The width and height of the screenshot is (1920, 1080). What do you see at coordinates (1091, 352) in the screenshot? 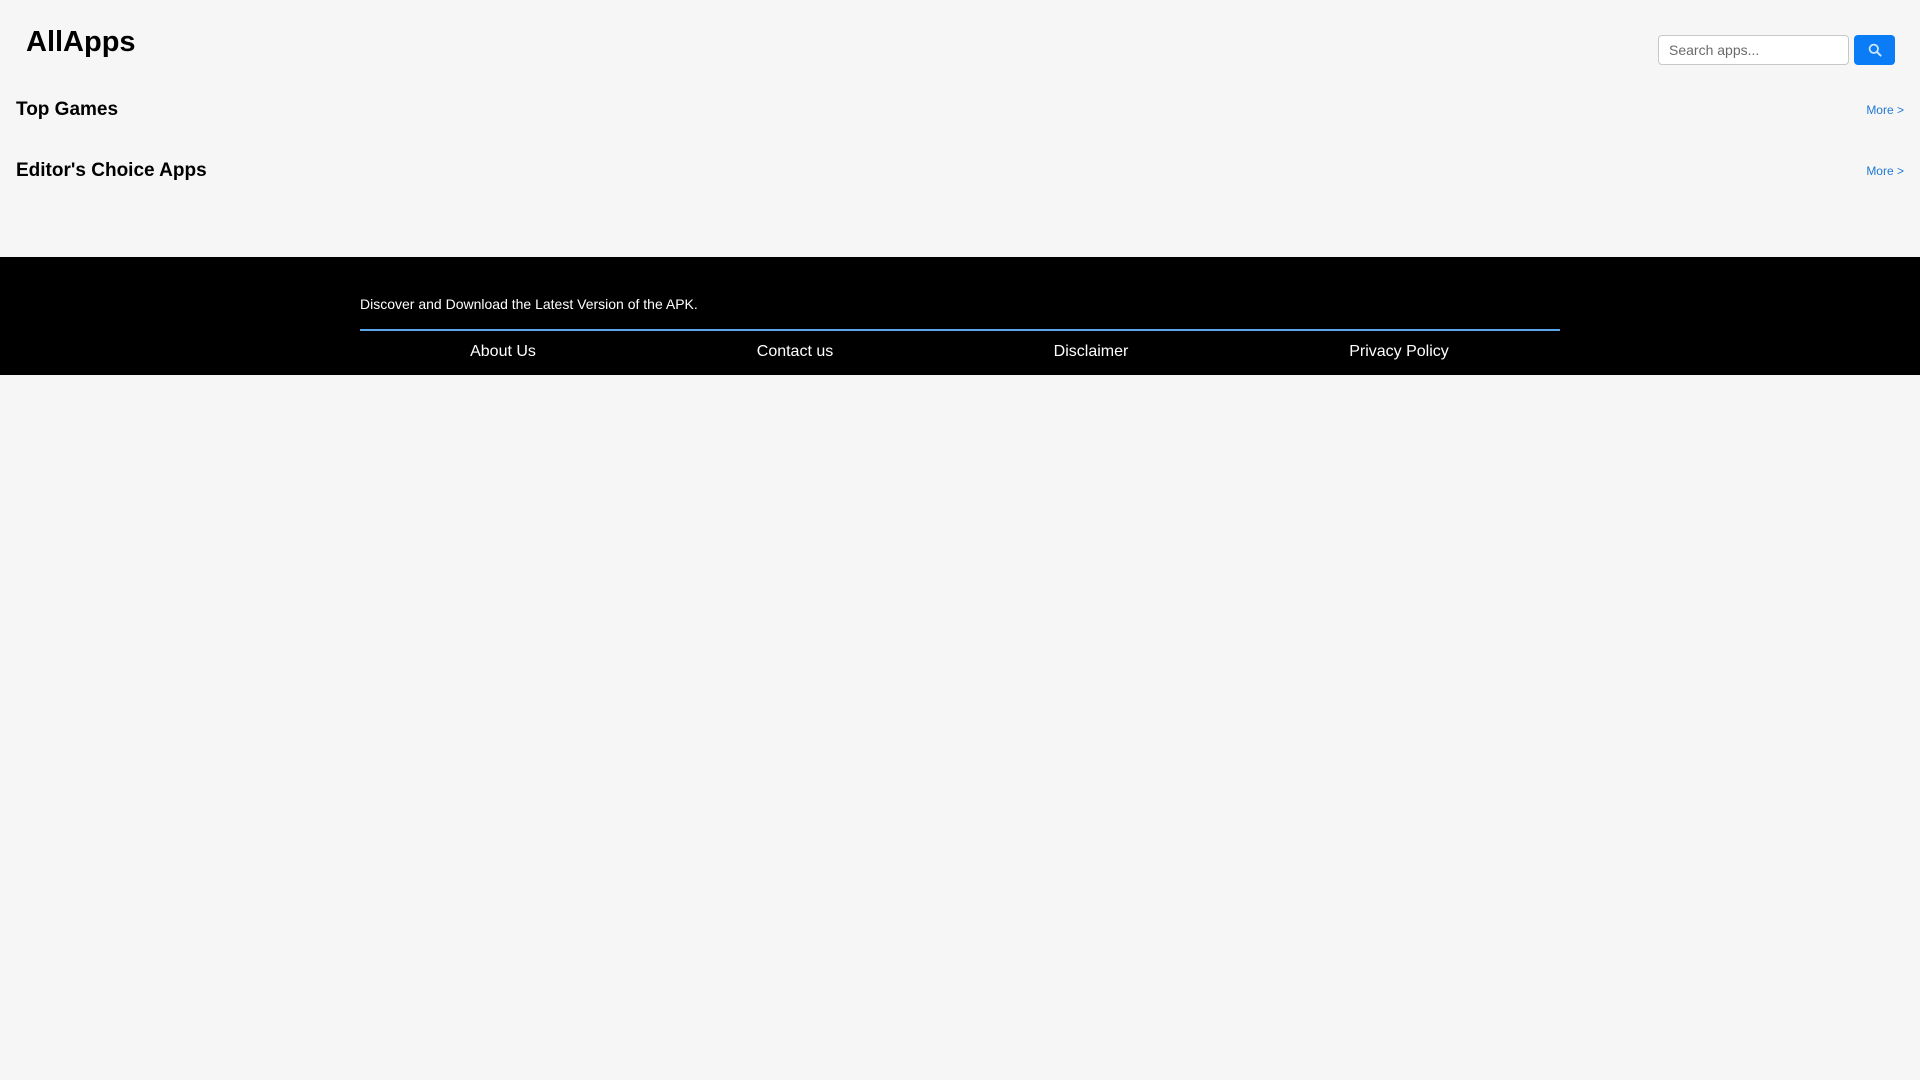
I see `footer-link-disclaimer: Disclaimer` at bounding box center [1091, 352].